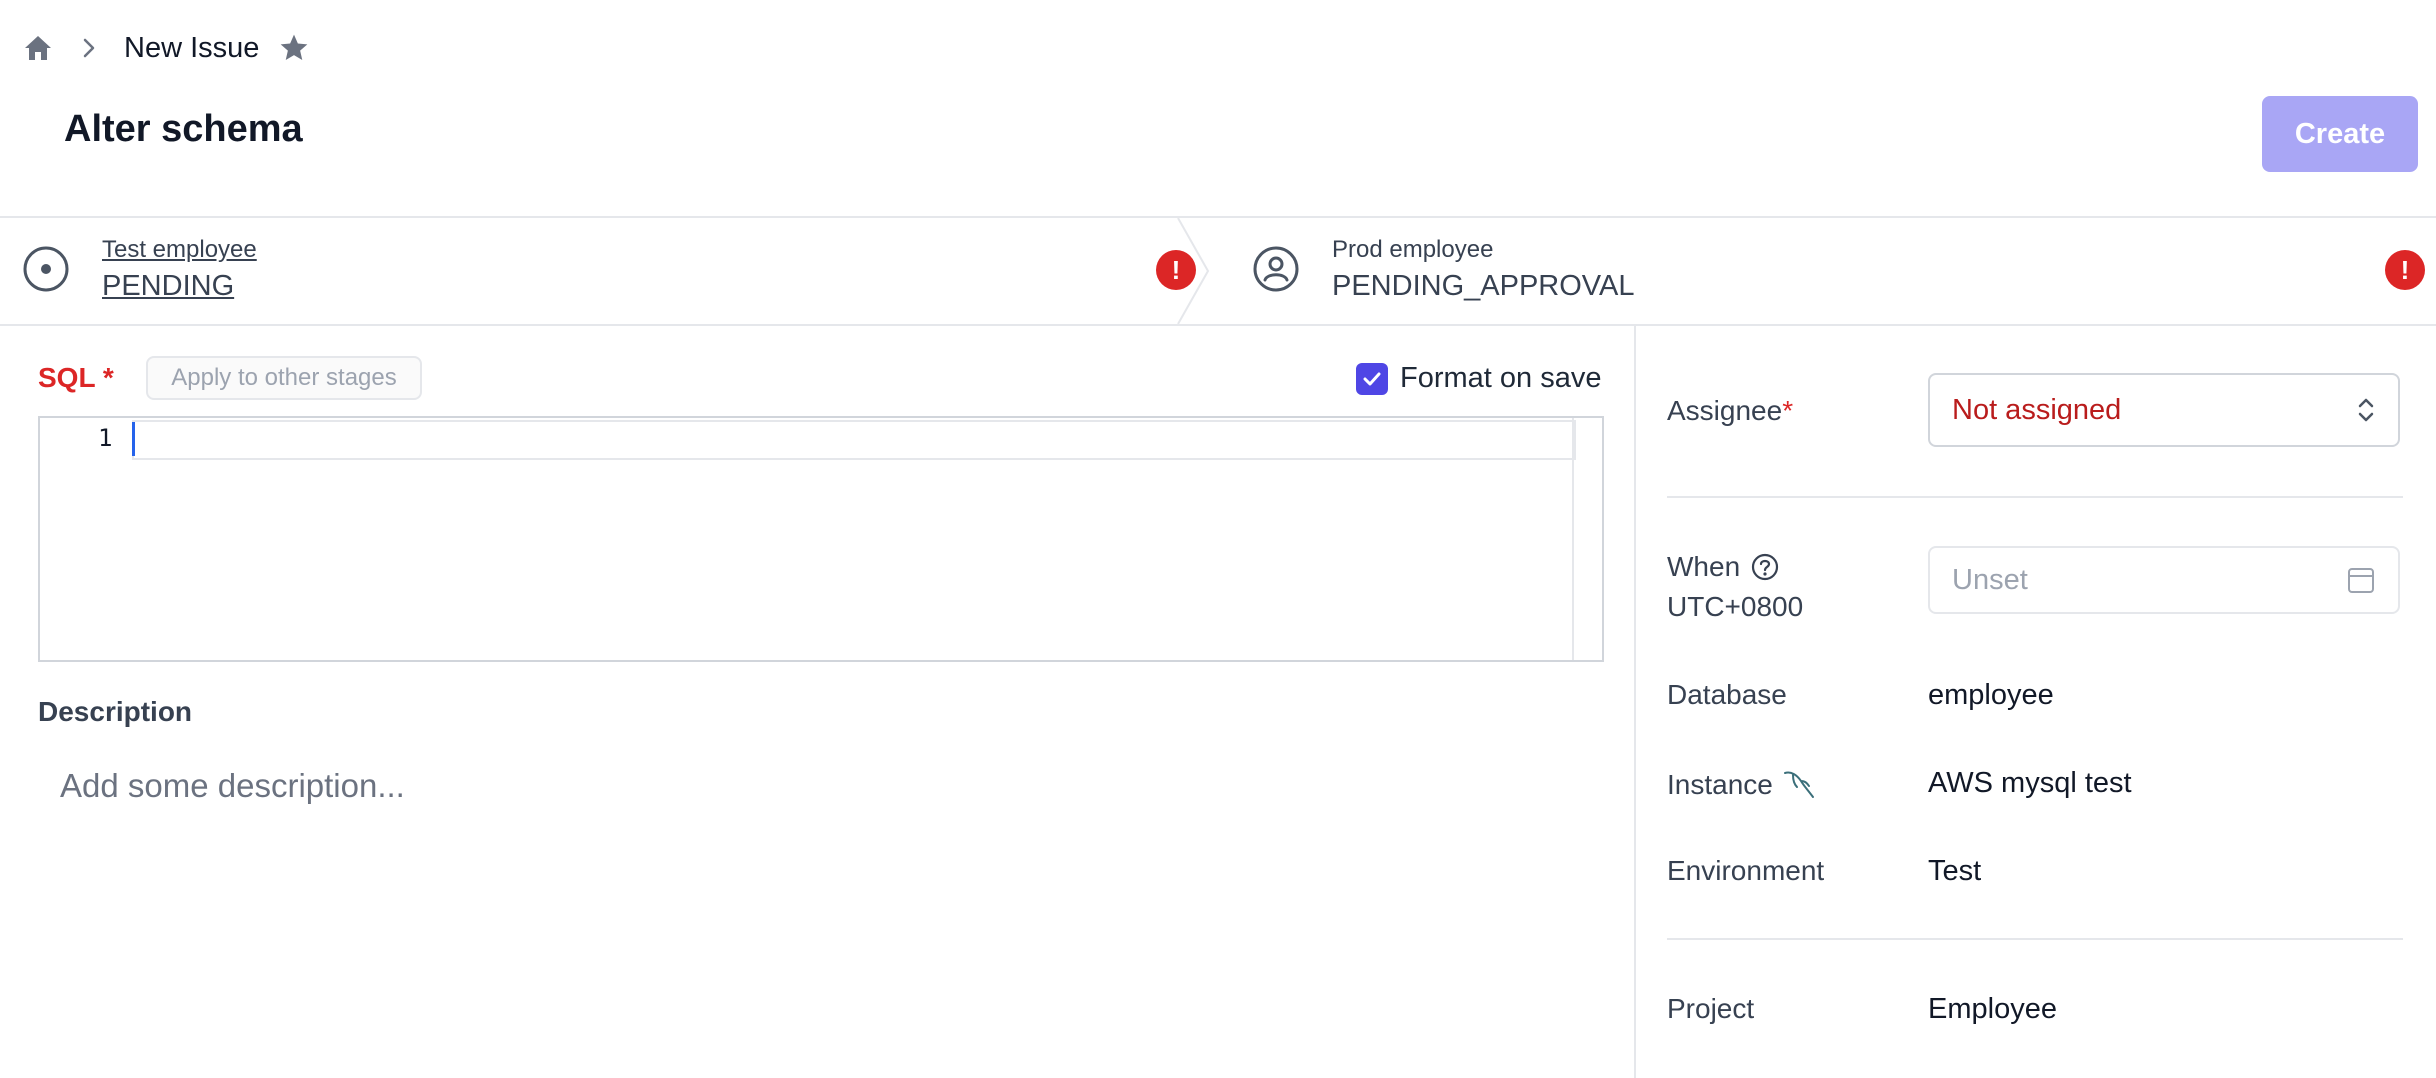  What do you see at coordinates (168, 286) in the screenshot?
I see `stage-test-status: PENDING` at bounding box center [168, 286].